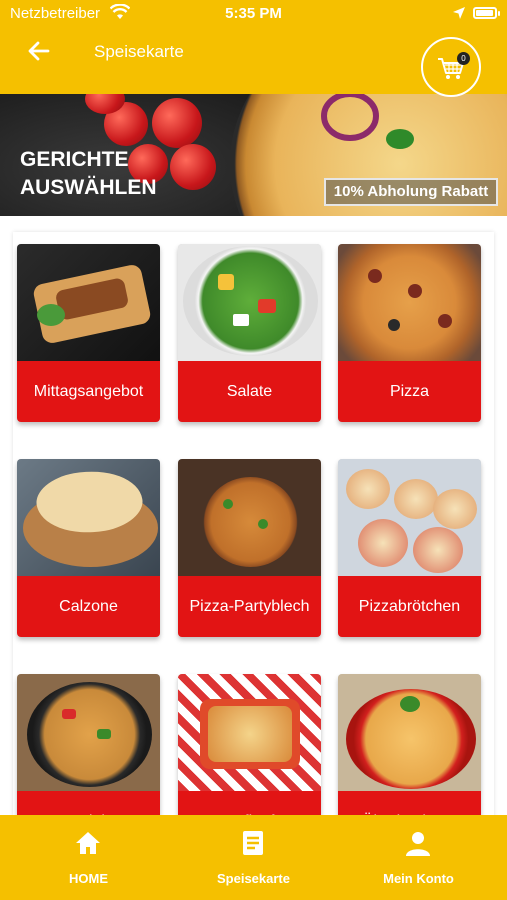 The image size is (507, 900). What do you see at coordinates (411, 192) in the screenshot?
I see `promo-badge: 10% Abholung Rabatt` at bounding box center [411, 192].